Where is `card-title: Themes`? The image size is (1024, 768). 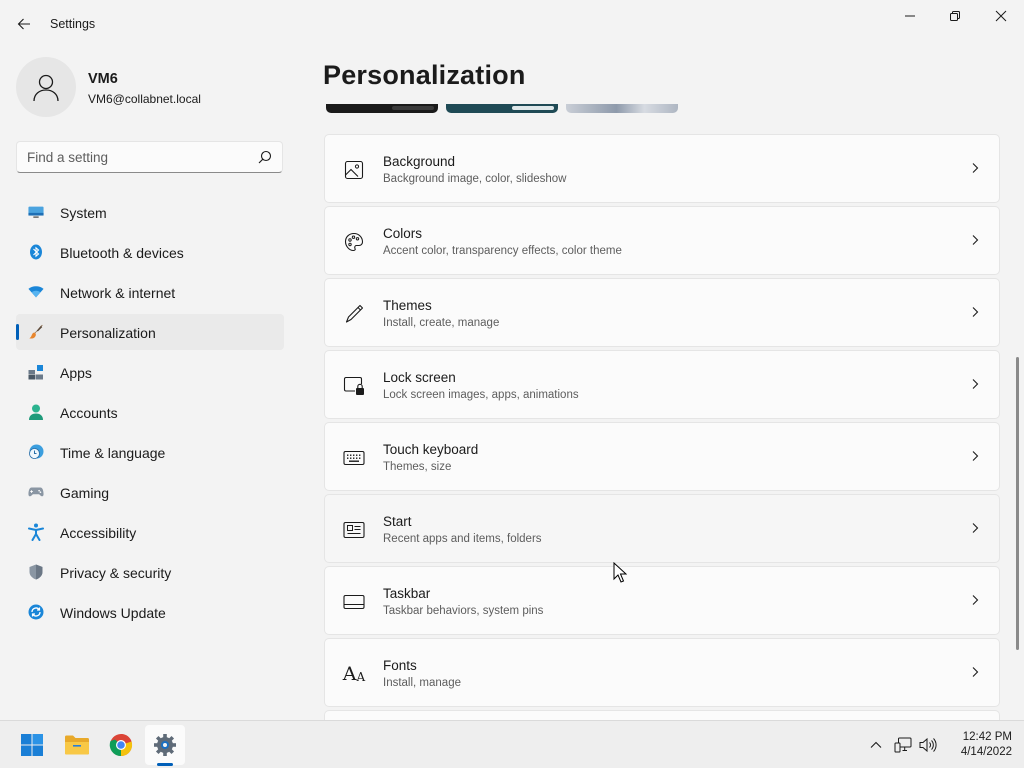
card-title: Themes is located at coordinates (407, 305).